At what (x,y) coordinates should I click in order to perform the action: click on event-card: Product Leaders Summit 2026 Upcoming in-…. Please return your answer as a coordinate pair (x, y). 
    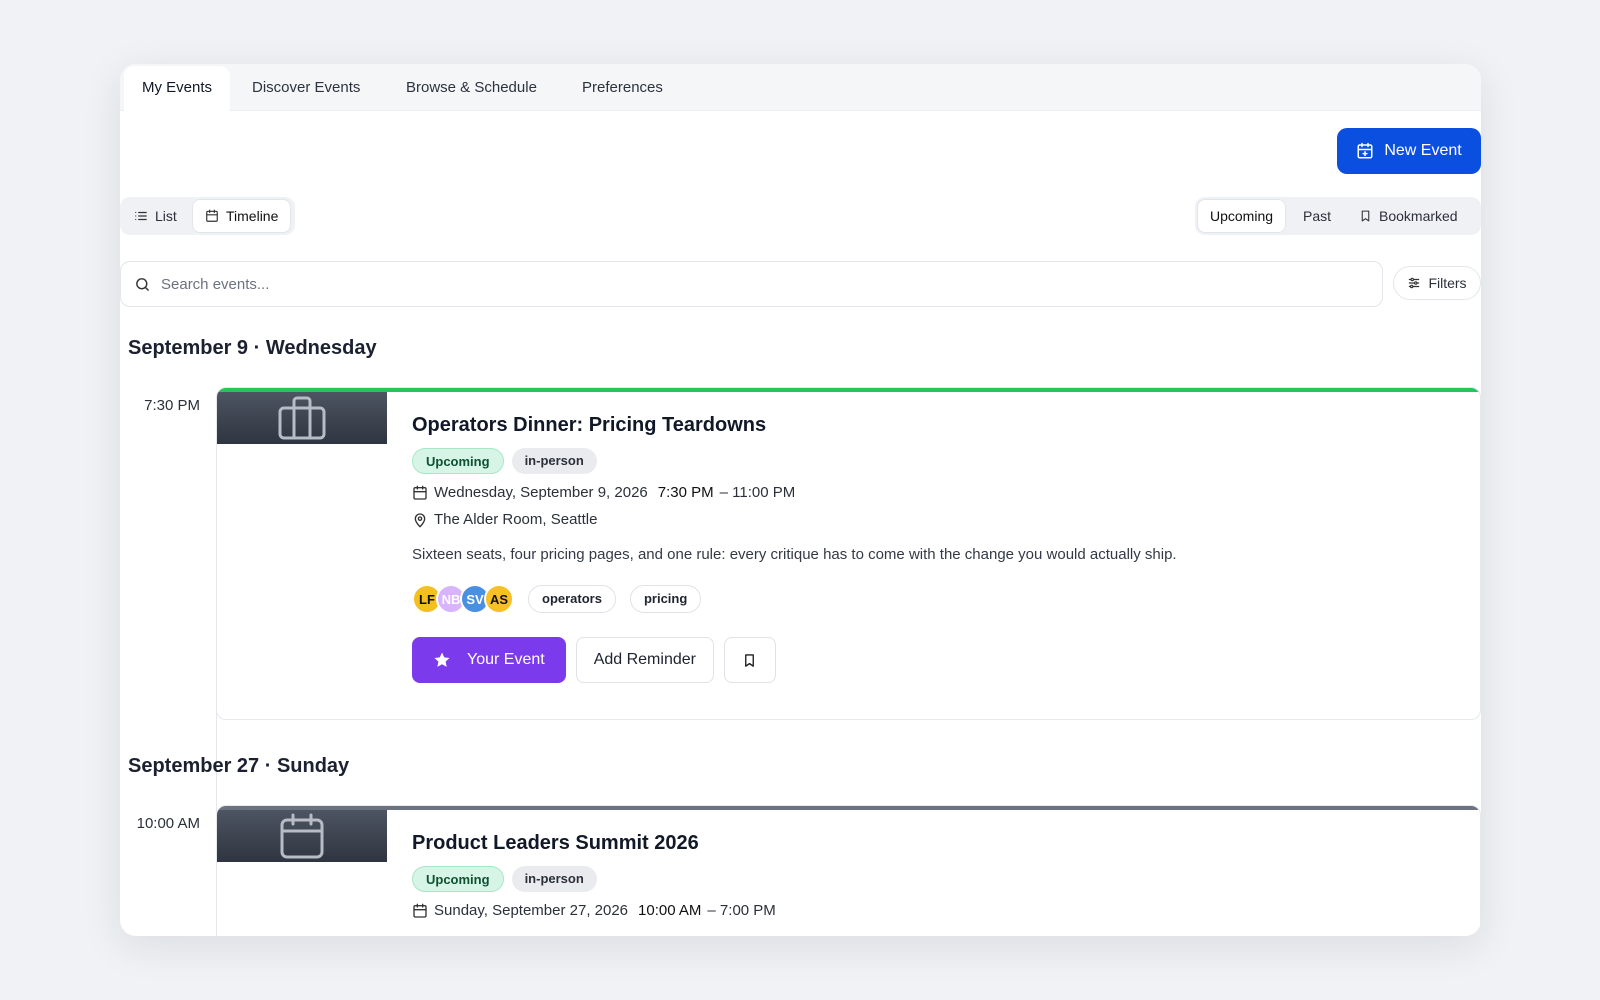
    Looking at the image, I should click on (848, 870).